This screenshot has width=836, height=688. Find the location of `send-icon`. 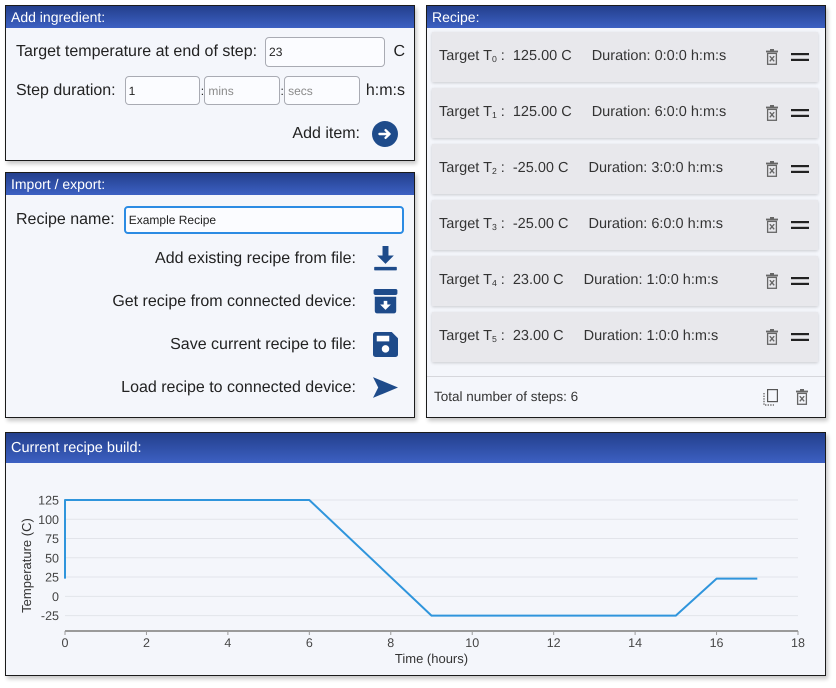

send-icon is located at coordinates (385, 387).